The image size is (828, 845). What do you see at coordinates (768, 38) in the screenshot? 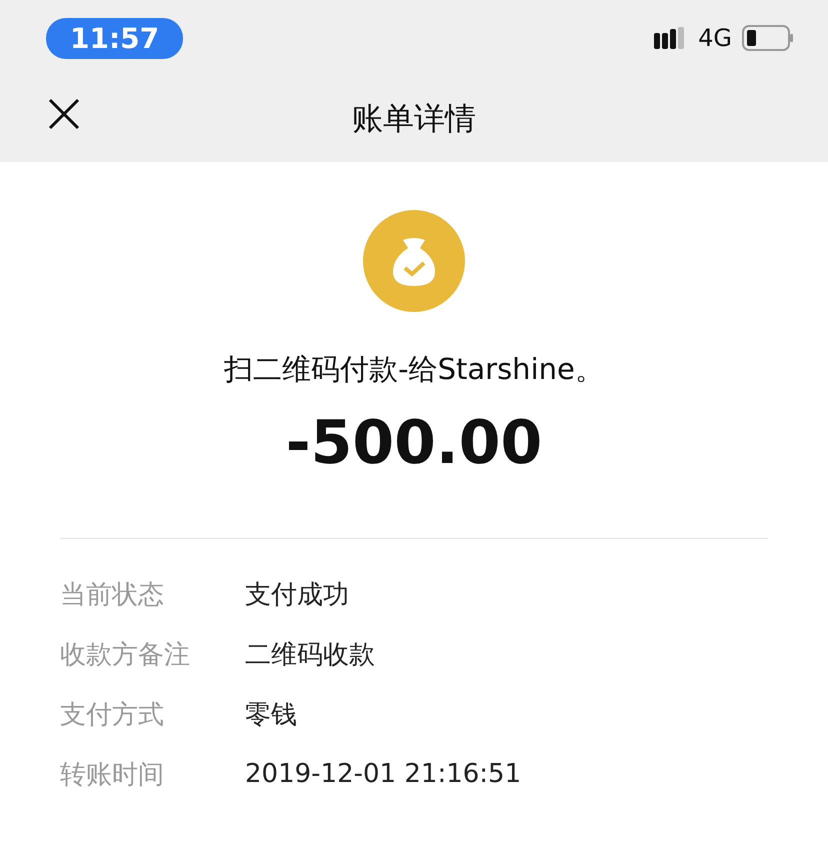
I see `battery-icon` at bounding box center [768, 38].